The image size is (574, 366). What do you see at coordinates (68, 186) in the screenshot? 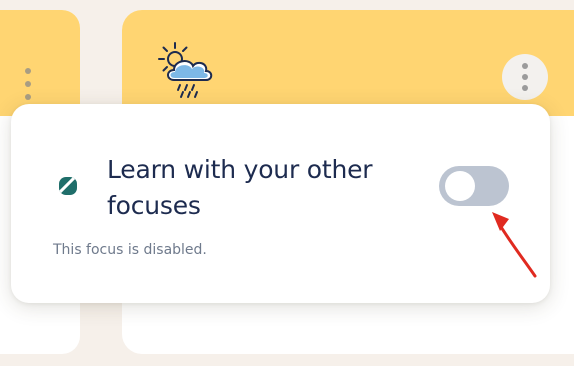
I see `striped-leaf-icon` at bounding box center [68, 186].